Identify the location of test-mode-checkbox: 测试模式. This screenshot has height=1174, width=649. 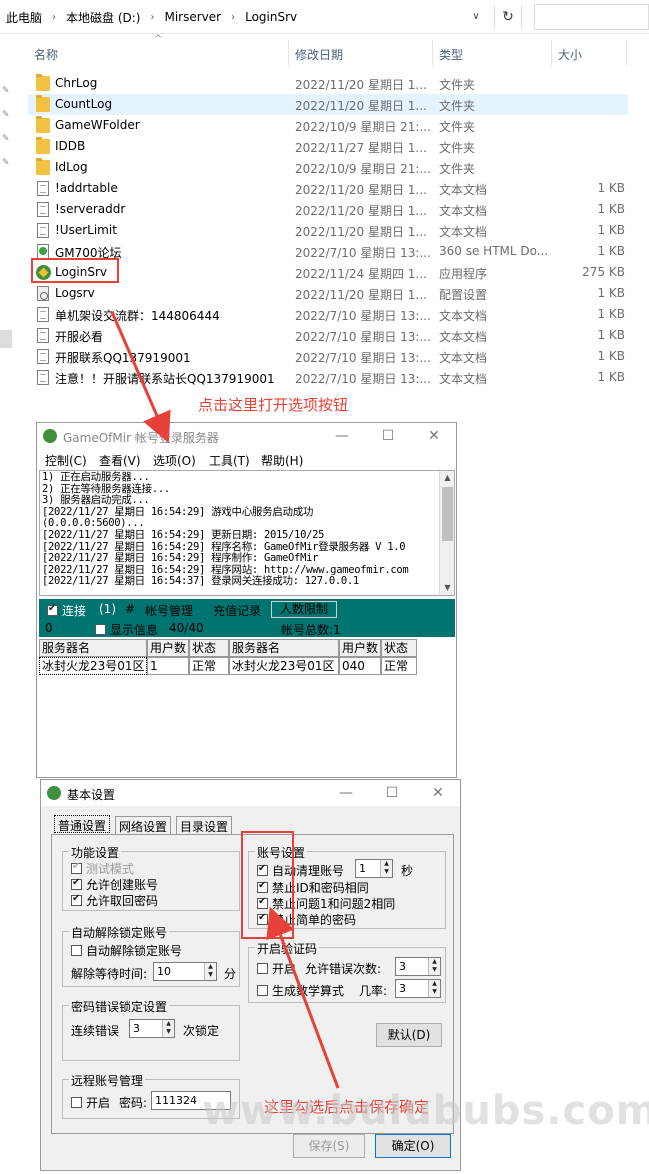
(102, 868).